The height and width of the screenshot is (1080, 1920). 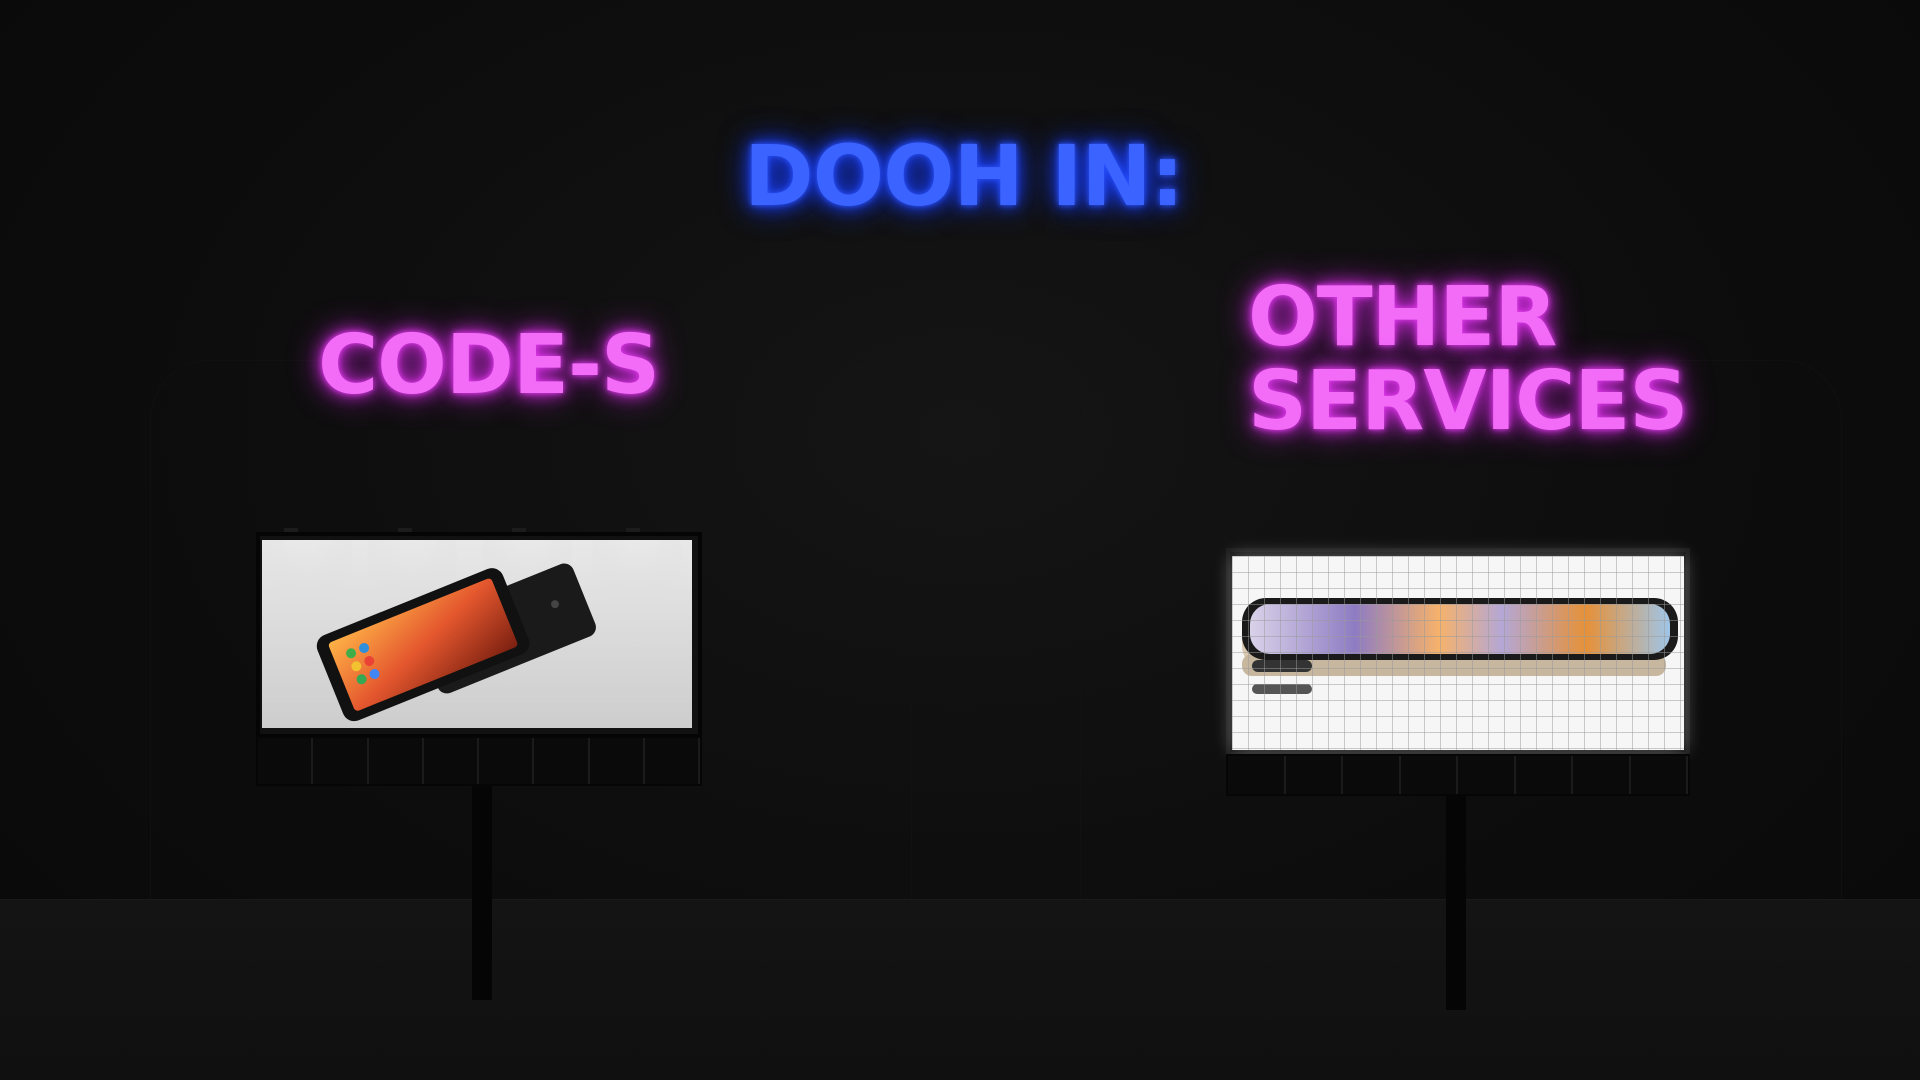 I want to click on left-neon-label: CODE-S, so click(x=489, y=365).